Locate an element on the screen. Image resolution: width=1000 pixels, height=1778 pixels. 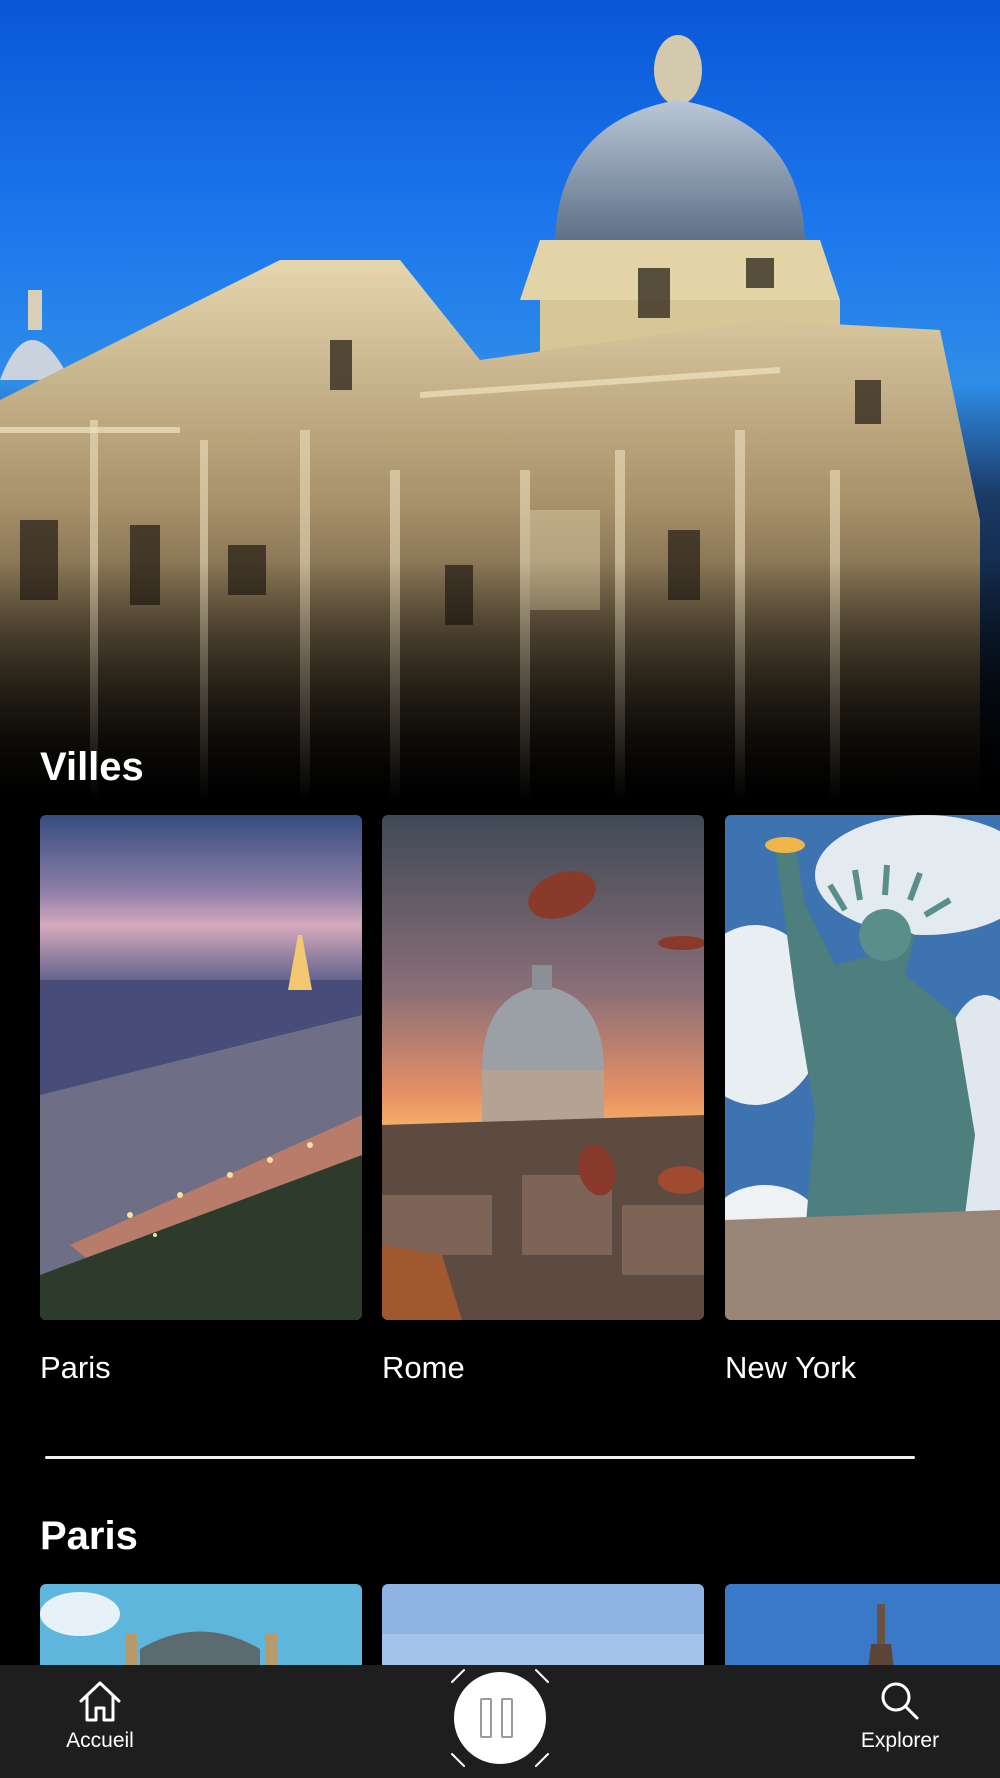
city-card-paris is located at coordinates (201, 1067).